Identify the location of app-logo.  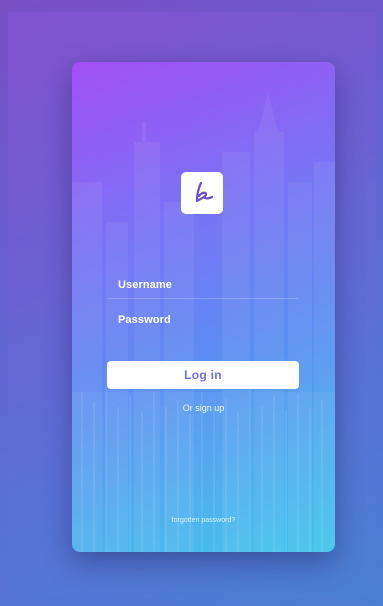
(202, 193).